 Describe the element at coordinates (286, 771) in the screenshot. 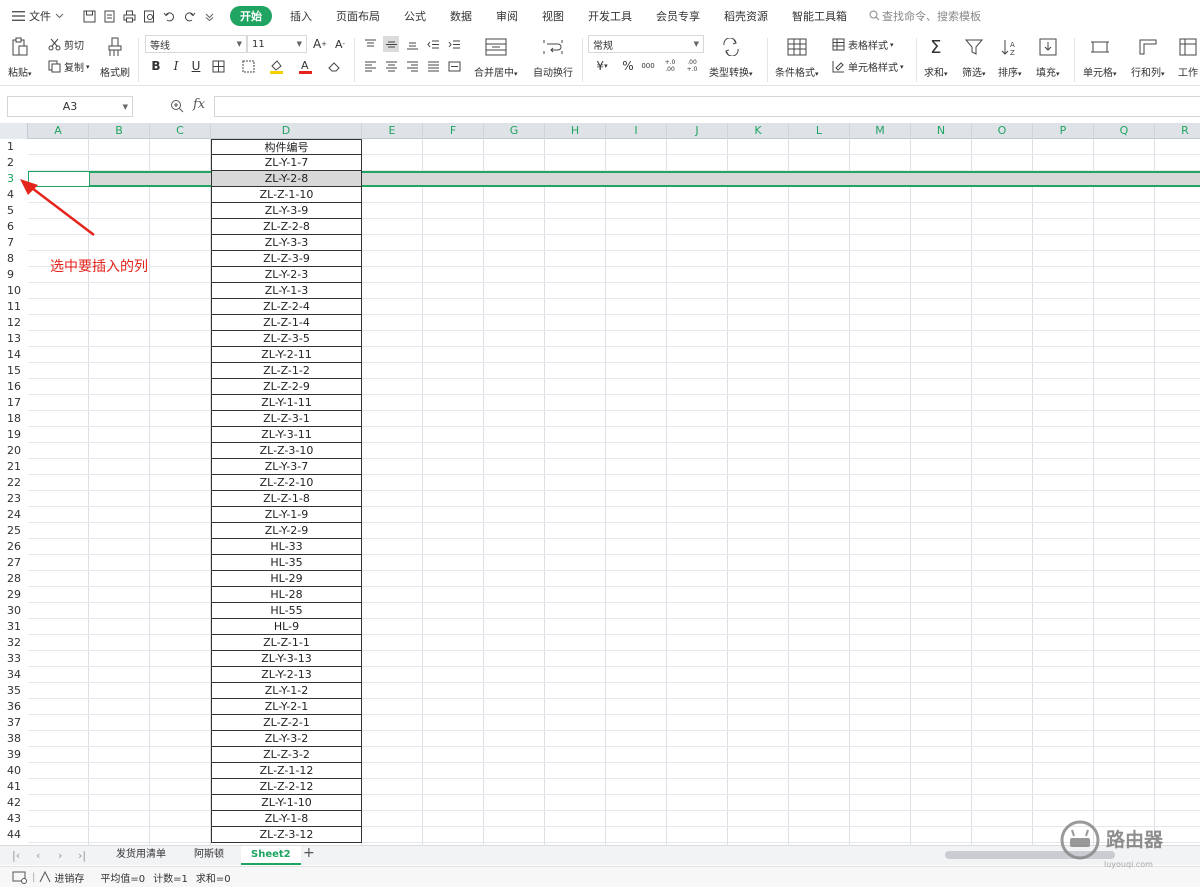

I see `cell-d40: ZL-Z-1-12` at that location.